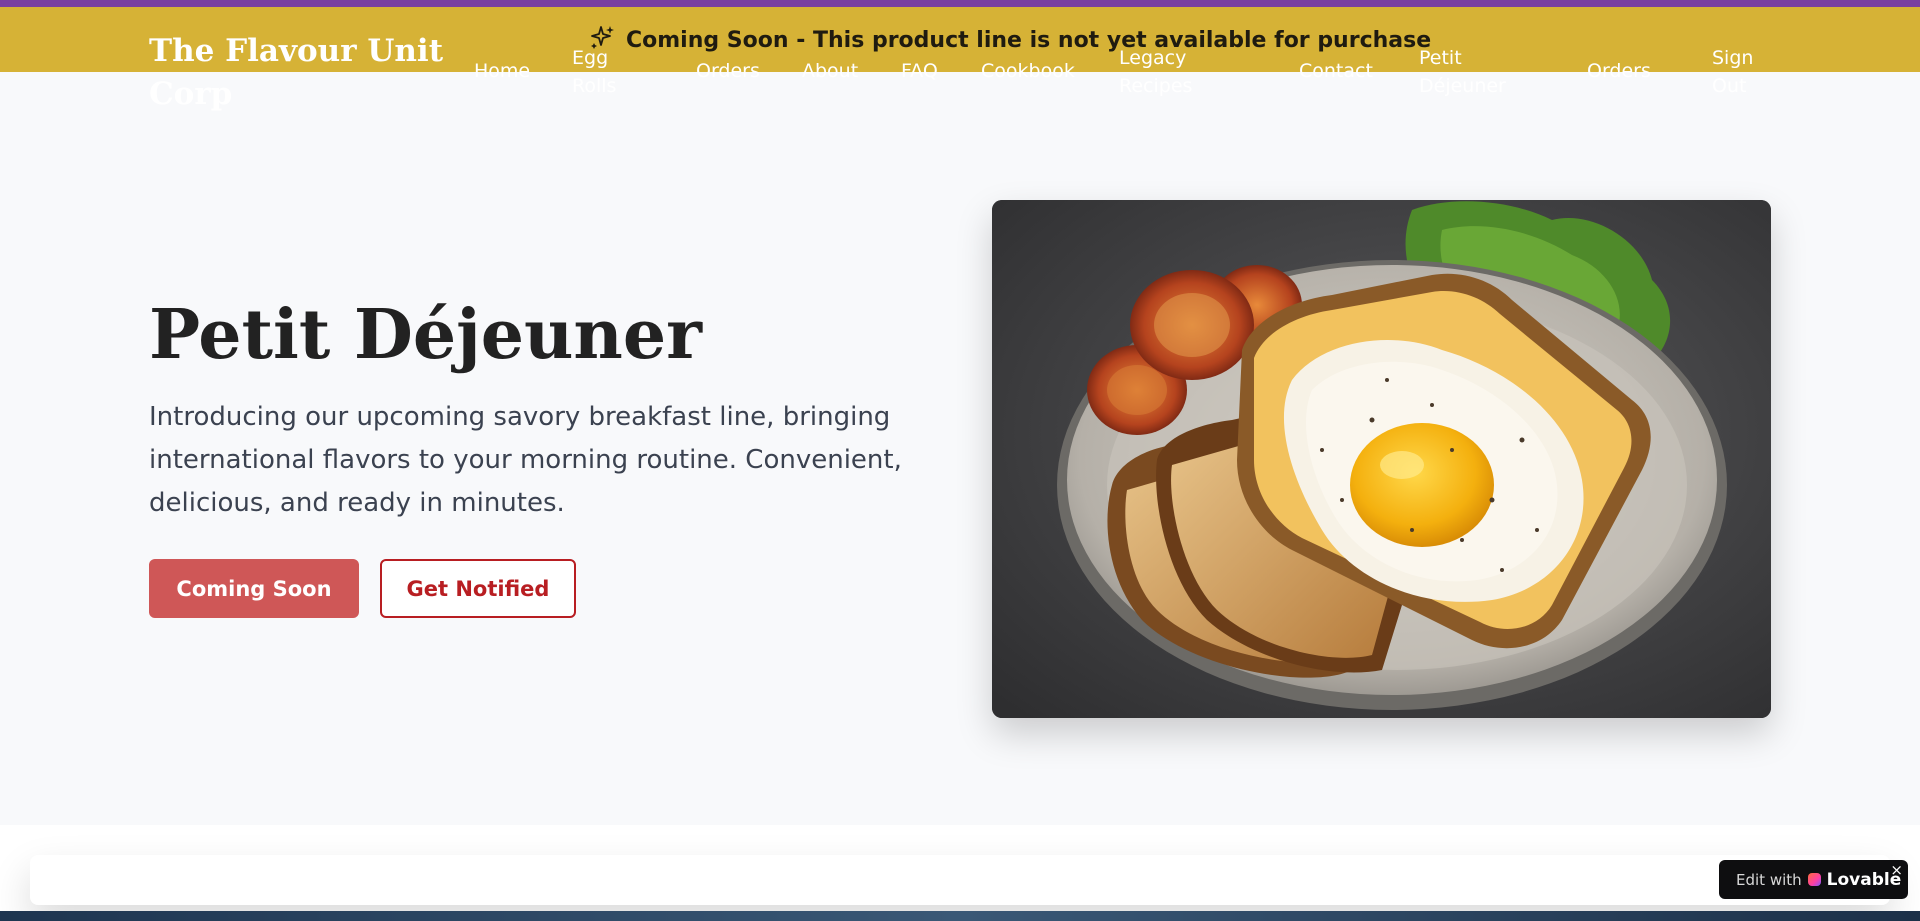 This screenshot has width=1920, height=921. I want to click on bottom-edge-strip, so click(960, 916).